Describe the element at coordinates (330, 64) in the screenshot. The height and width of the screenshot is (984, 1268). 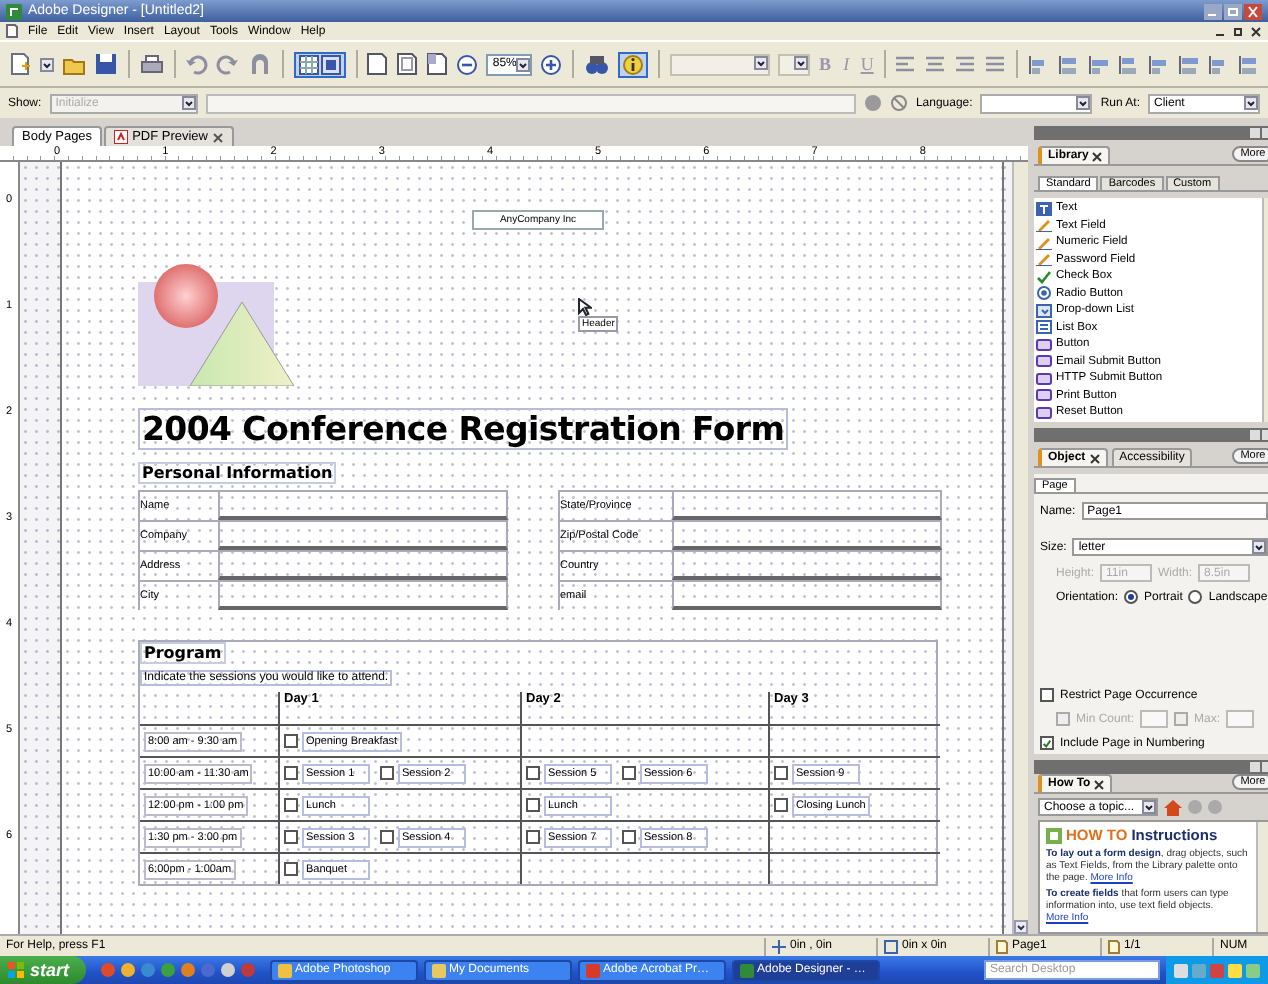
I see `layout-view-icon` at that location.